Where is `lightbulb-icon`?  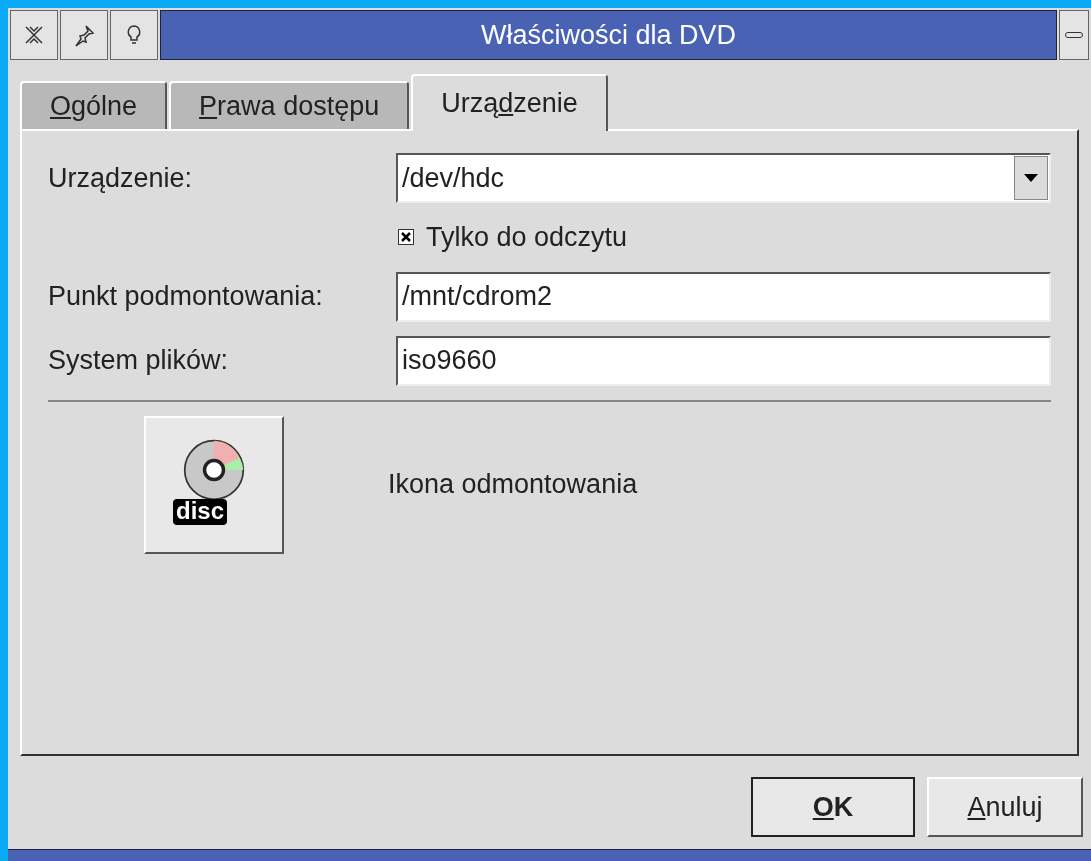 lightbulb-icon is located at coordinates (134, 35).